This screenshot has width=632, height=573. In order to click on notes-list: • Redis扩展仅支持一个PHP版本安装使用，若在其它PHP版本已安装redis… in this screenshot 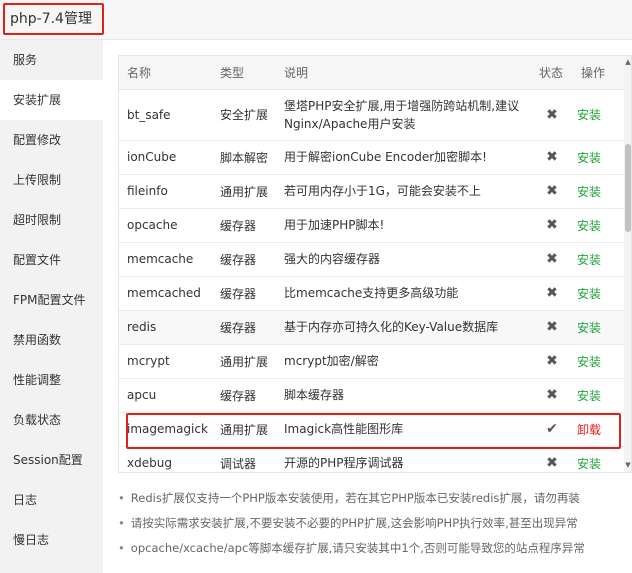, I will do `click(375, 527)`.